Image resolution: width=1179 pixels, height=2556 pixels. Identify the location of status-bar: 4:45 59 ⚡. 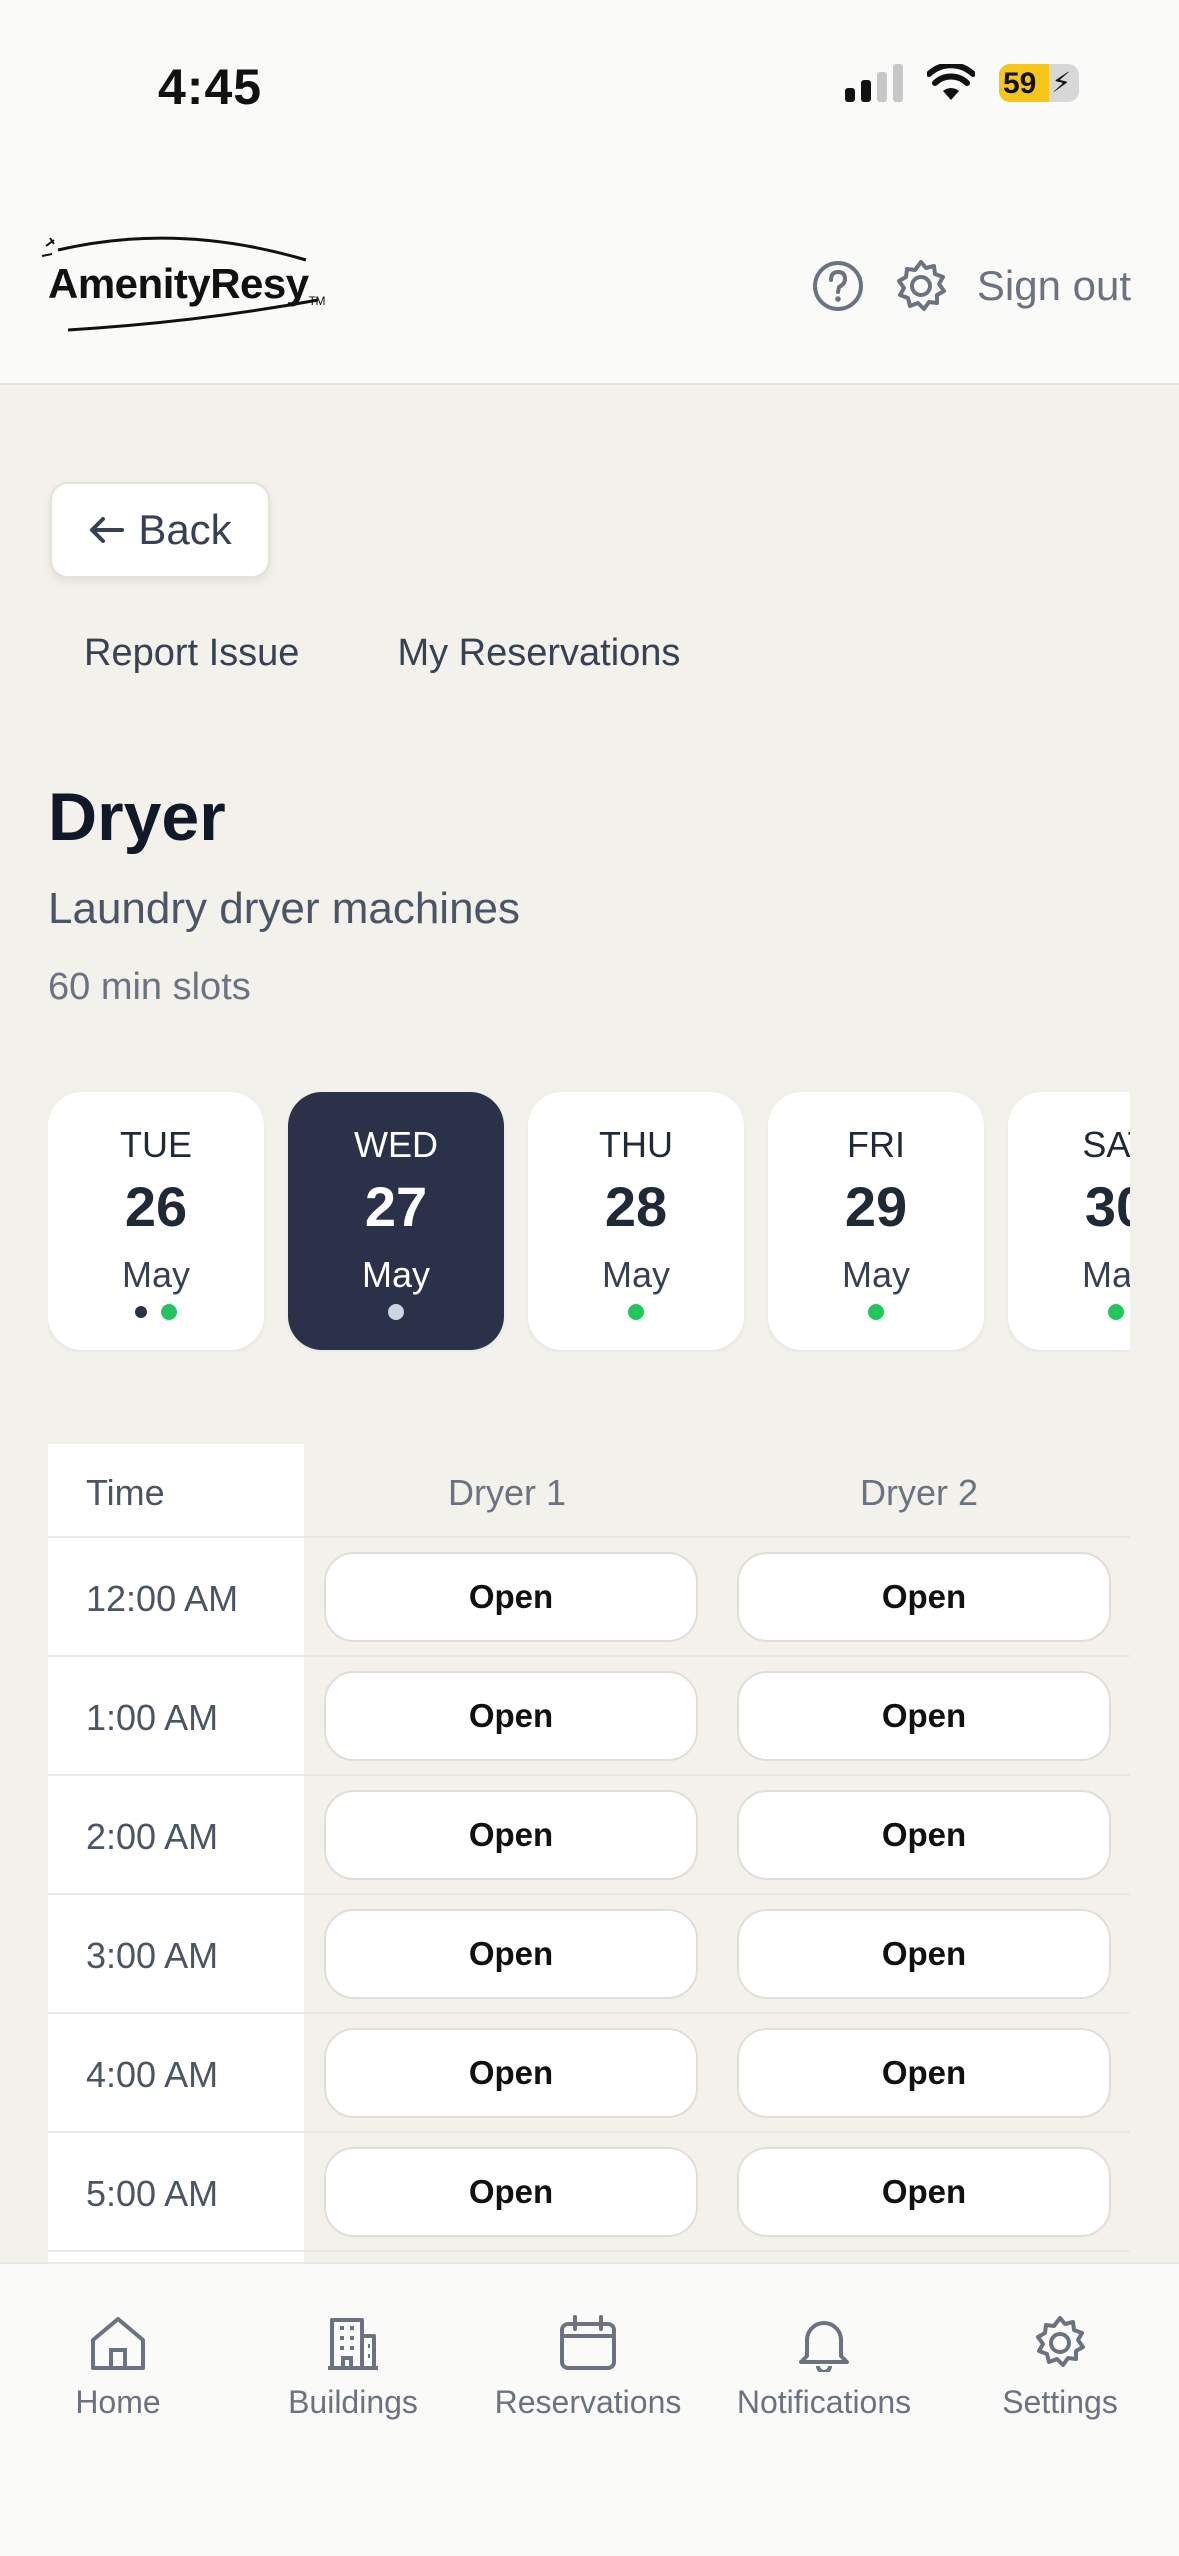
(589, 85).